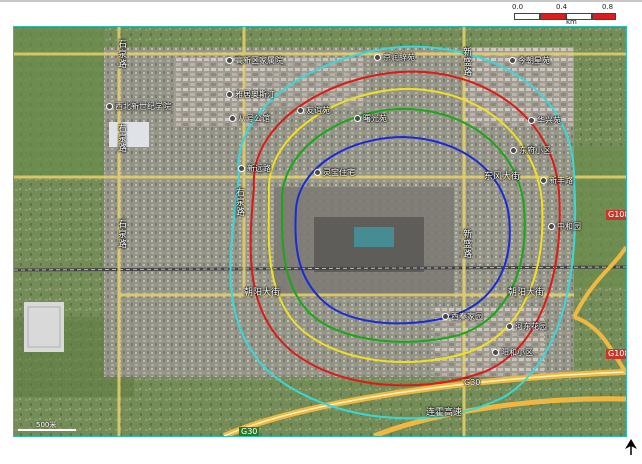 This screenshot has height=464, width=642. I want to click on poi-yanghe: 阳和小区, so click(512, 353).